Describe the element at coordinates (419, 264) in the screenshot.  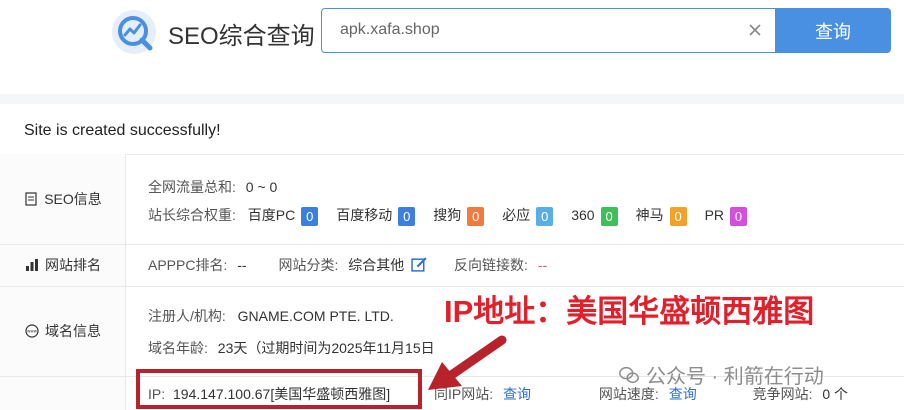
I see `edit-icon` at that location.